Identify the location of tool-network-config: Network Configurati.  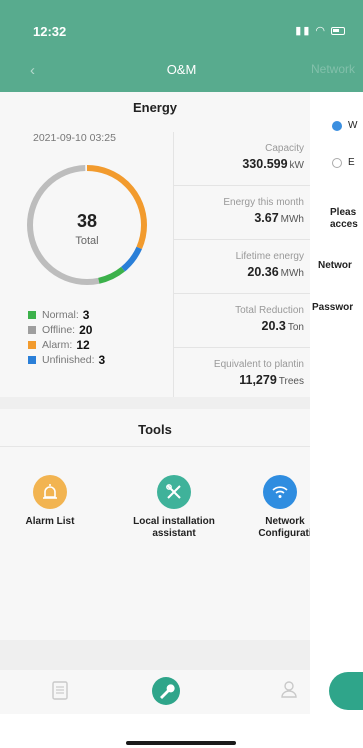
(281, 507).